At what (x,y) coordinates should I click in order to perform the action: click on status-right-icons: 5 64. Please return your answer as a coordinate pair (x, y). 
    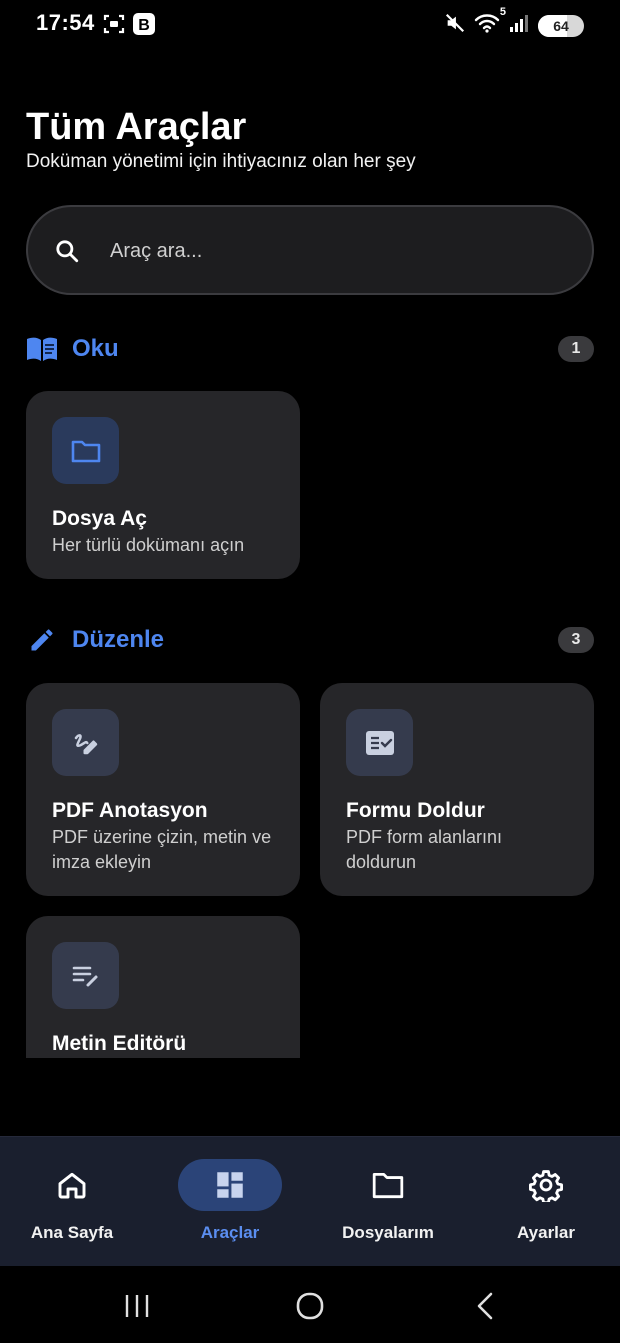
    Looking at the image, I should click on (514, 22).